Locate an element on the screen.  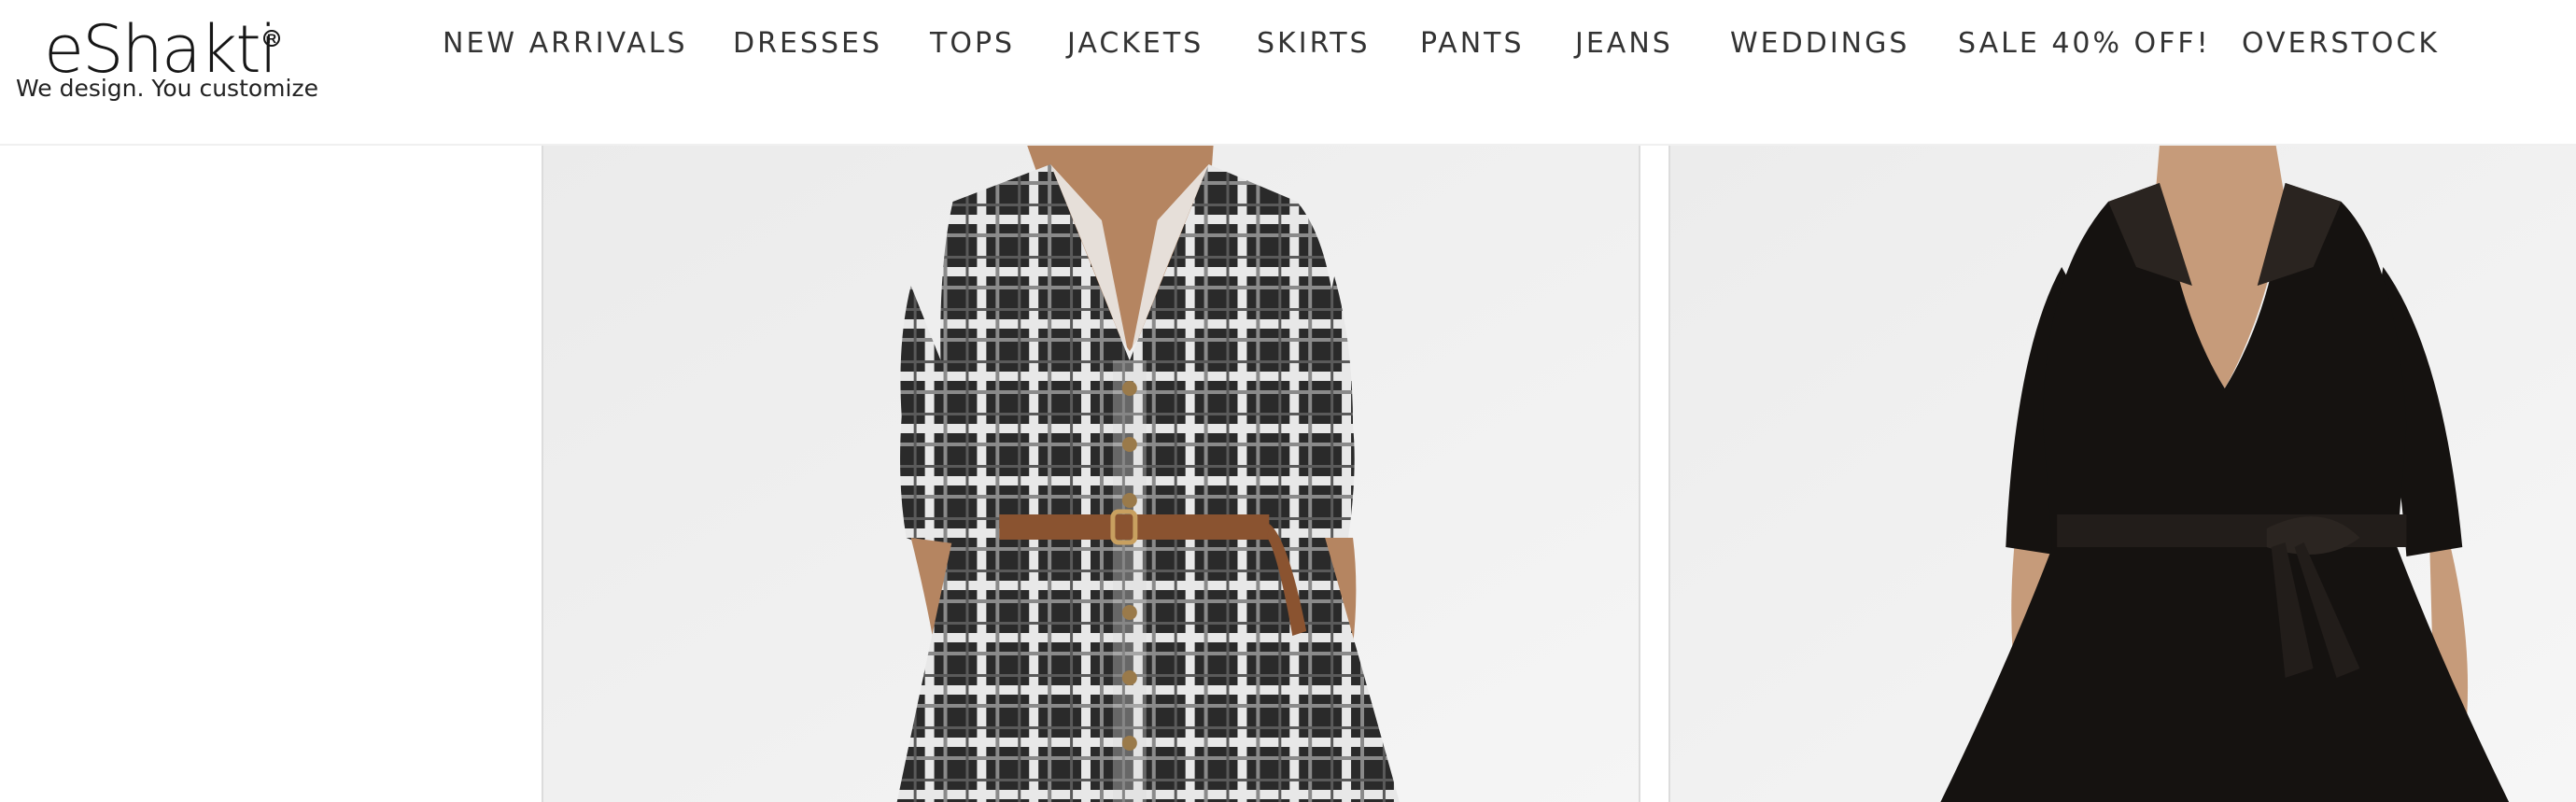
registered-mark-icon: R is located at coordinates (271, 38).